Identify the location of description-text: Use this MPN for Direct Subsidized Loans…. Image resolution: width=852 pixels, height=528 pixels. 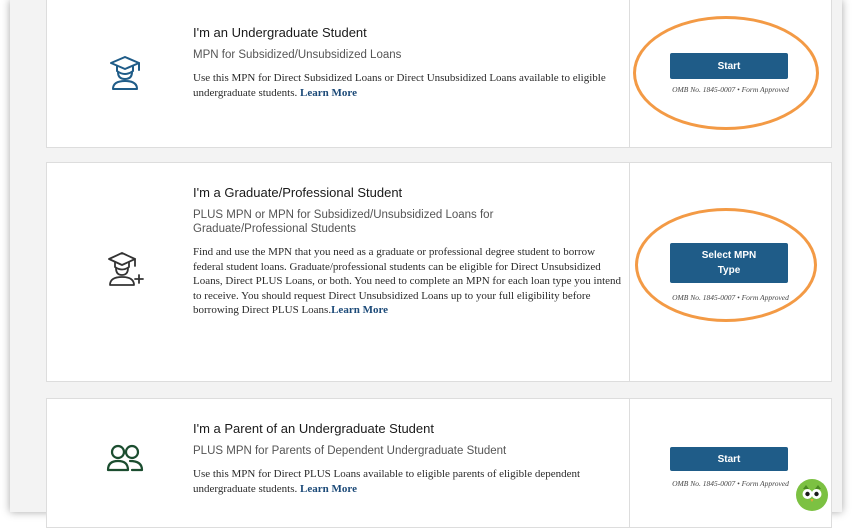
(399, 85).